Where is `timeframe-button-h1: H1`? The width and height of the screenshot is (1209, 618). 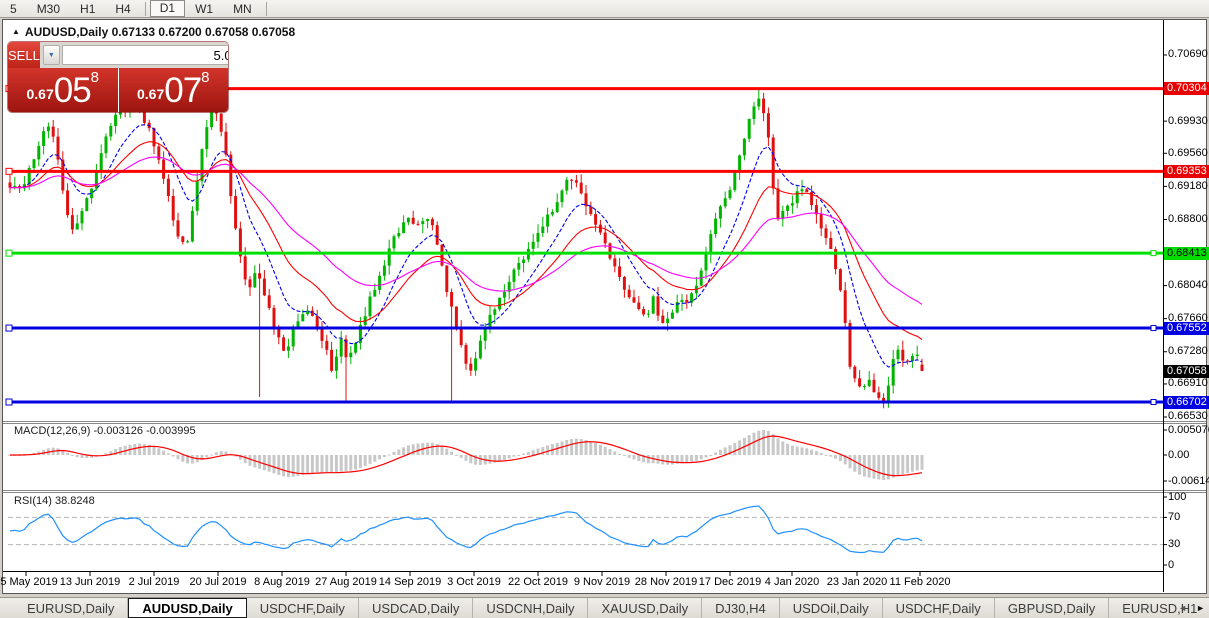 timeframe-button-h1: H1 is located at coordinates (87, 9).